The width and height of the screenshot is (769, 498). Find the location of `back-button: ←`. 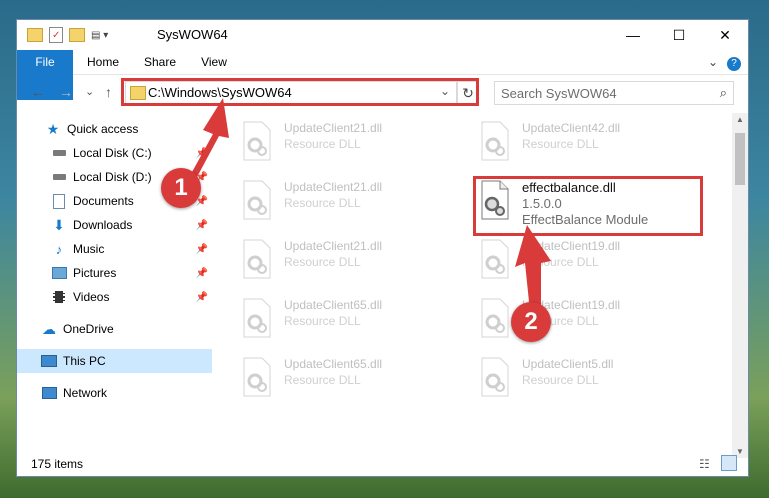

back-button: ← is located at coordinates (38, 92).